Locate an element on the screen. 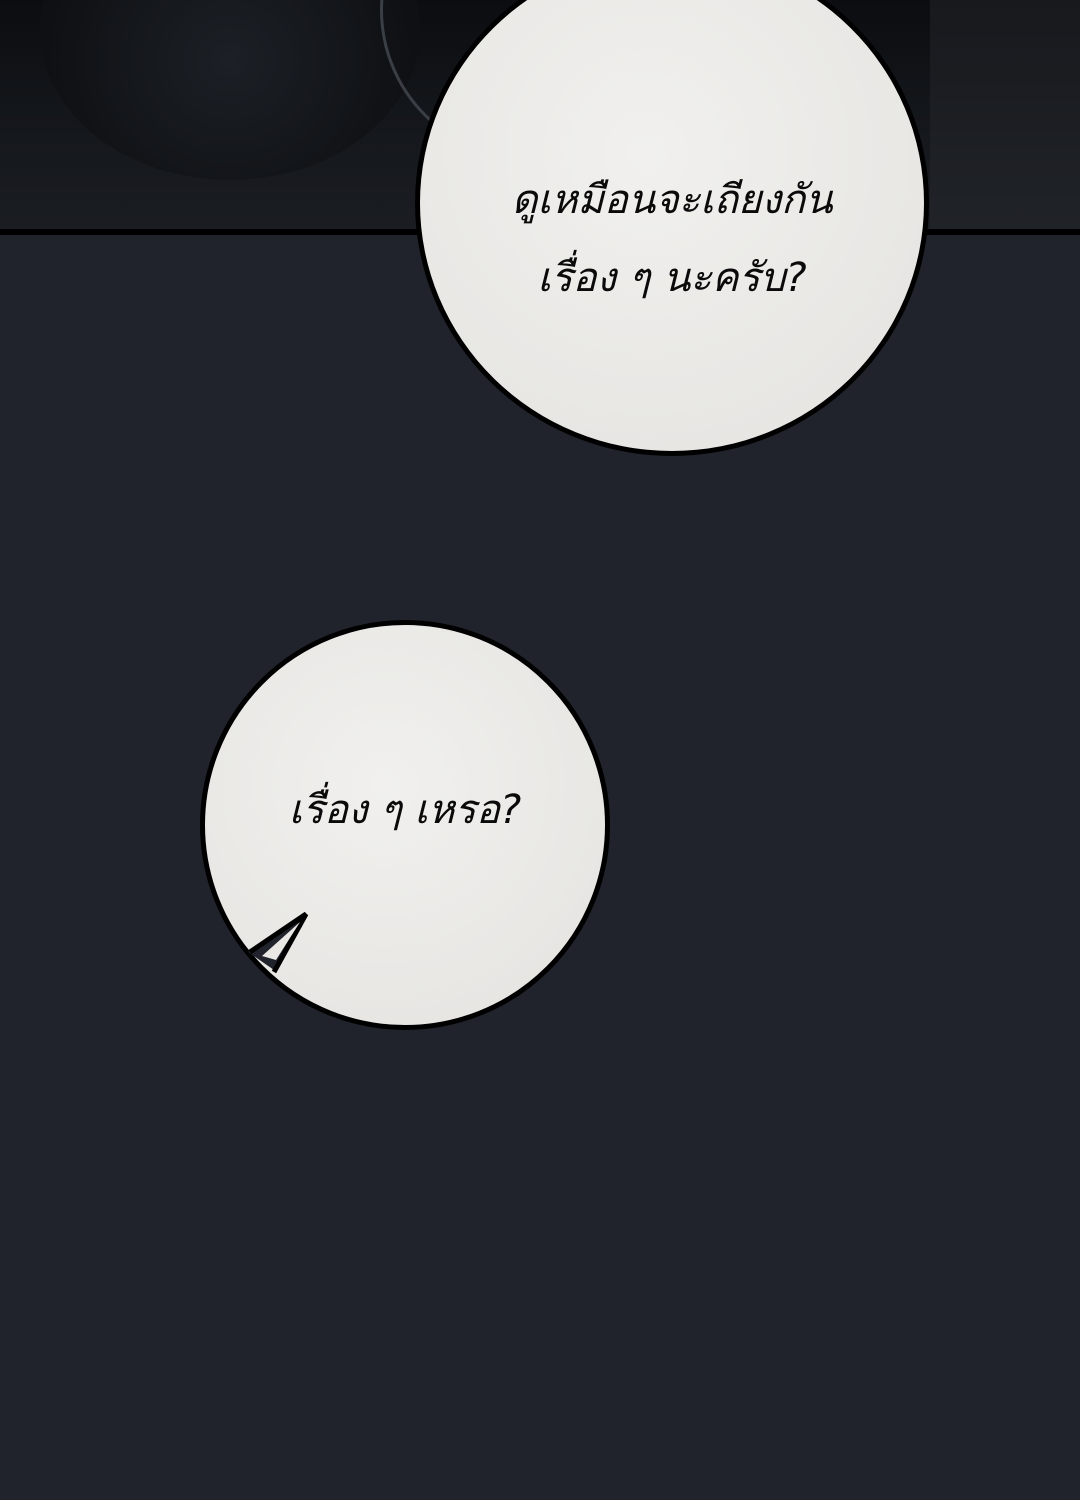 This screenshot has height=1500, width=1080. speech-bubble-1: ดูเหมือนจะเถียงกัน เรื่อง ๆ นะครับ? is located at coordinates (672, 228).